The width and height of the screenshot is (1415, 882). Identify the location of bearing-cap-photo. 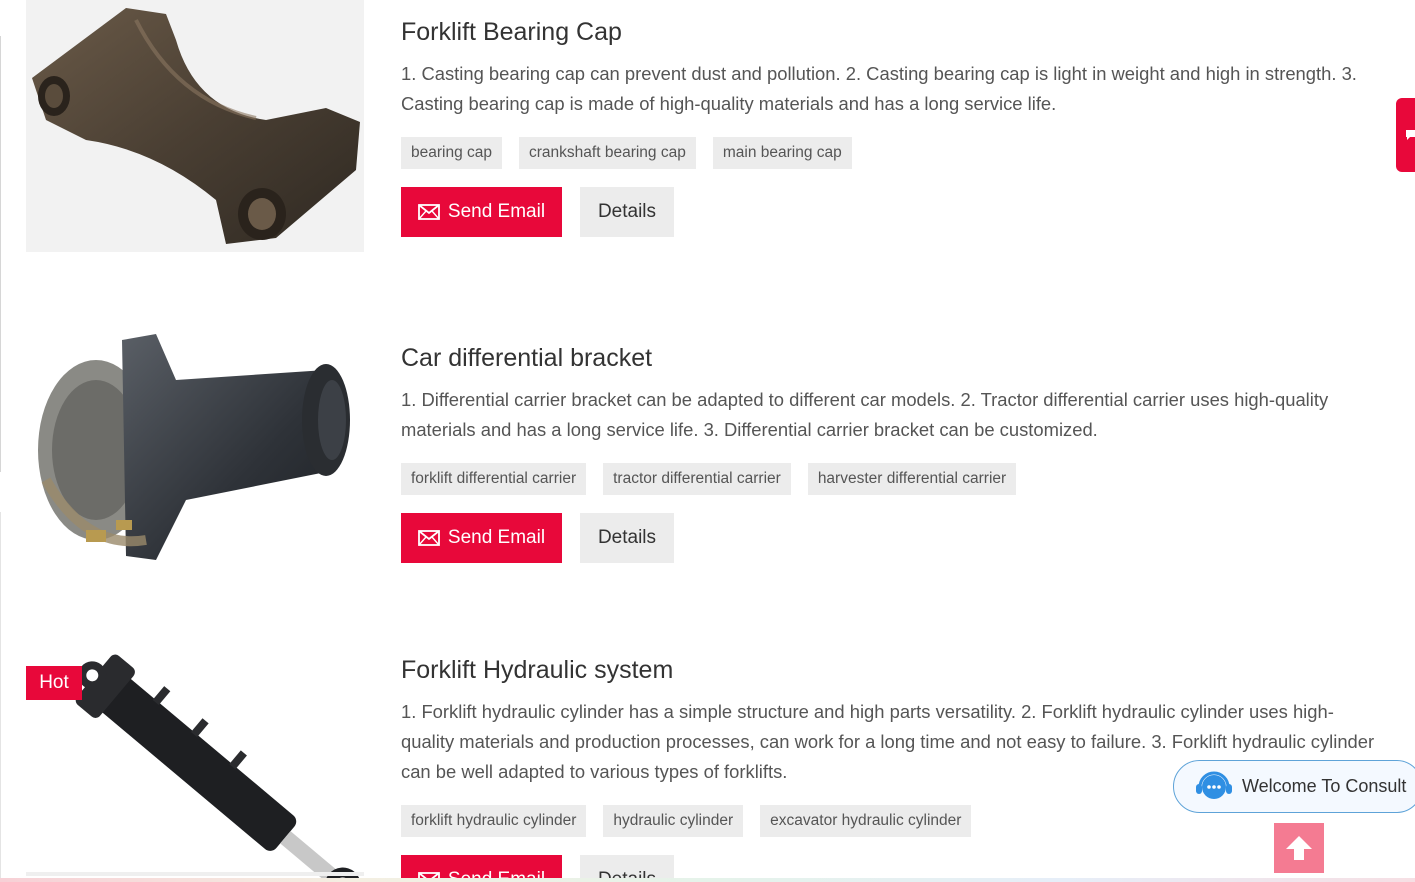
(195, 126).